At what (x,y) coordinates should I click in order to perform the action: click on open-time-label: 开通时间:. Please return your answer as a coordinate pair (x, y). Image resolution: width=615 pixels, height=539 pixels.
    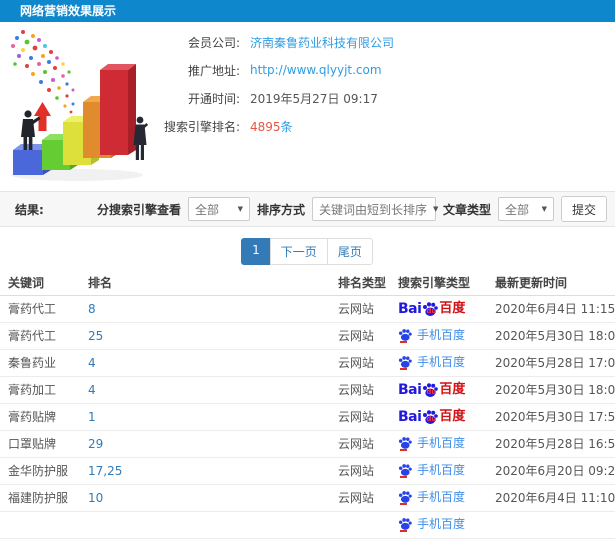
    Looking at the image, I should click on (213, 98).